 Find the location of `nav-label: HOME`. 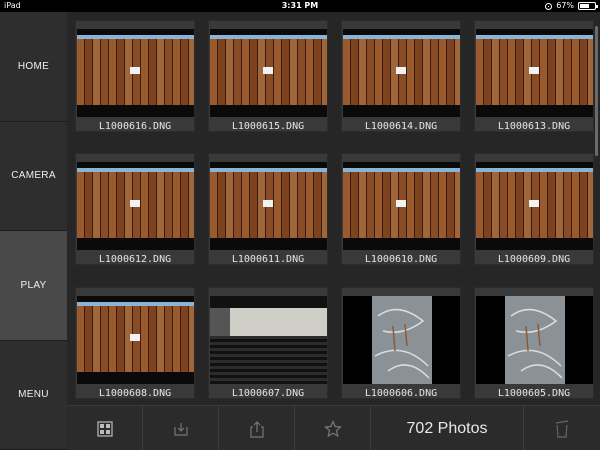

nav-label: HOME is located at coordinates (33, 66).